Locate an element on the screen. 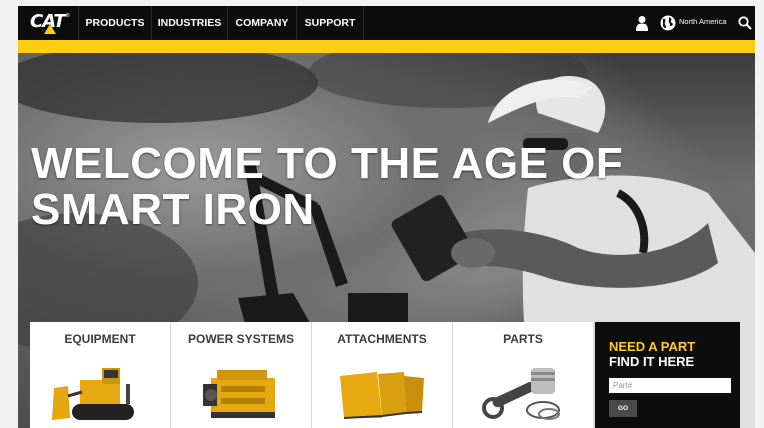  card-label: EQUIPMENT is located at coordinates (100, 339).